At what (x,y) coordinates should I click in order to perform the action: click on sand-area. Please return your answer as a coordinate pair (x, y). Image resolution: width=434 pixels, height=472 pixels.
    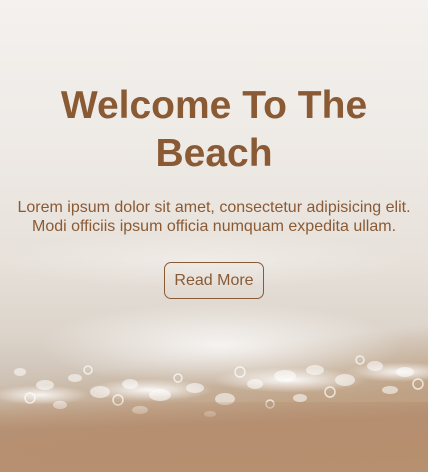
    Looking at the image, I should click on (214, 437).